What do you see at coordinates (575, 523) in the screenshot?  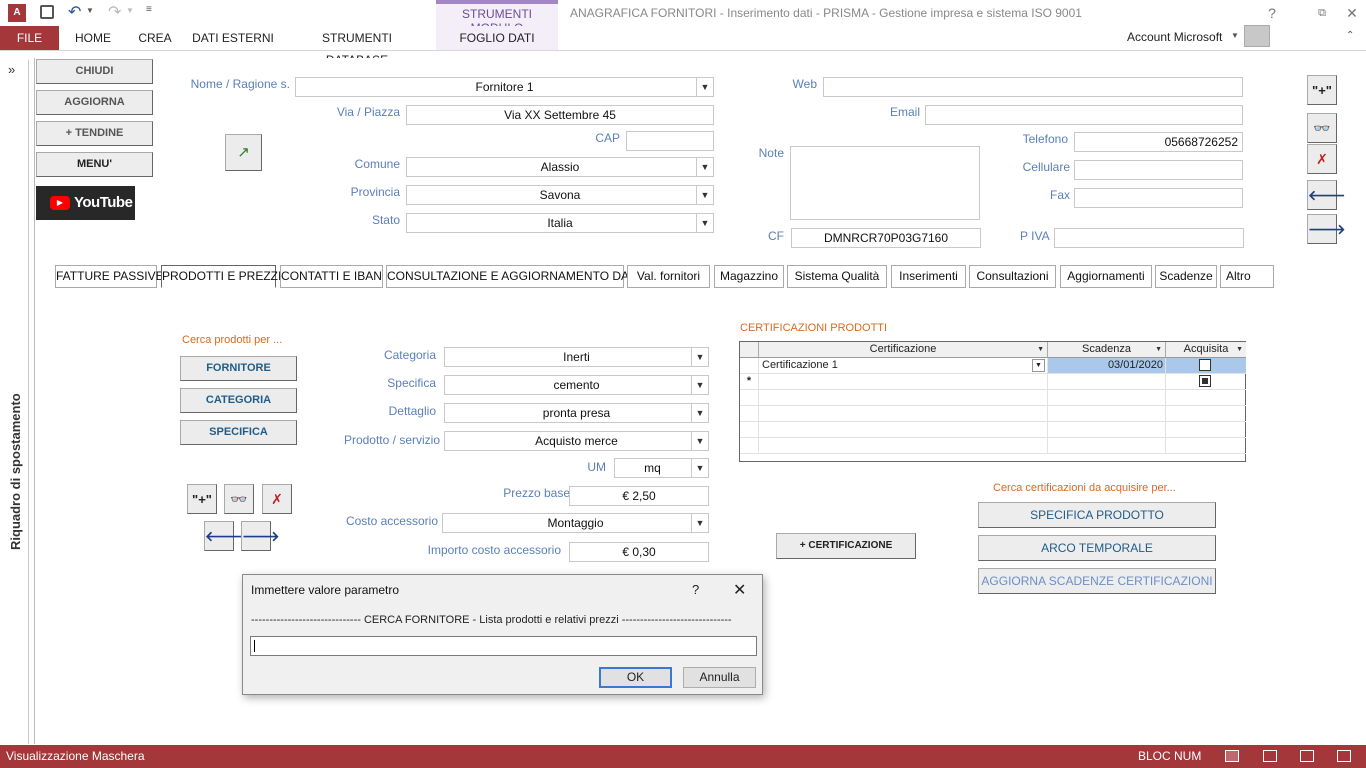 I see `costo-combo: Montaggio ▼` at bounding box center [575, 523].